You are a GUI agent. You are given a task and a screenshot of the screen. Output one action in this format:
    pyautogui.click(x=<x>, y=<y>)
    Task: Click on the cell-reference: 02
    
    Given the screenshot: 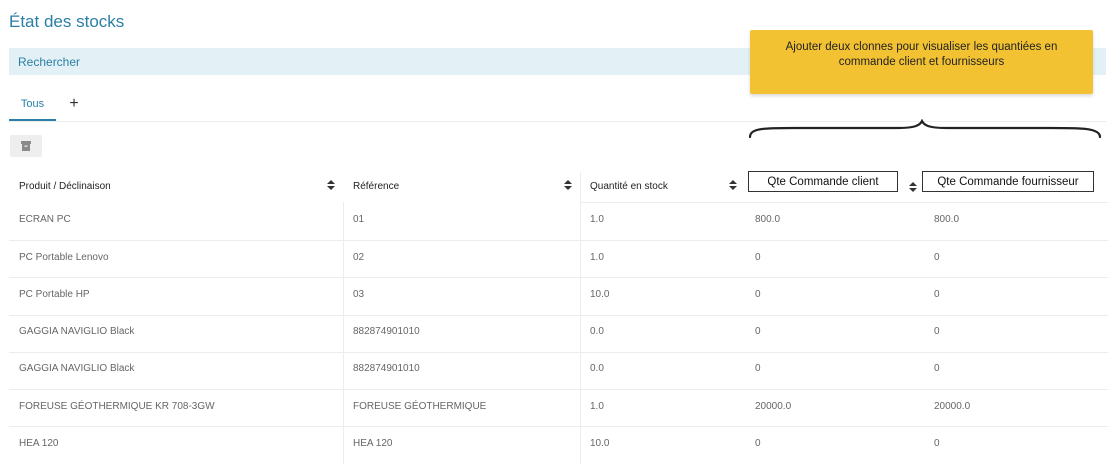 What is the action you would take?
    pyautogui.click(x=359, y=257)
    